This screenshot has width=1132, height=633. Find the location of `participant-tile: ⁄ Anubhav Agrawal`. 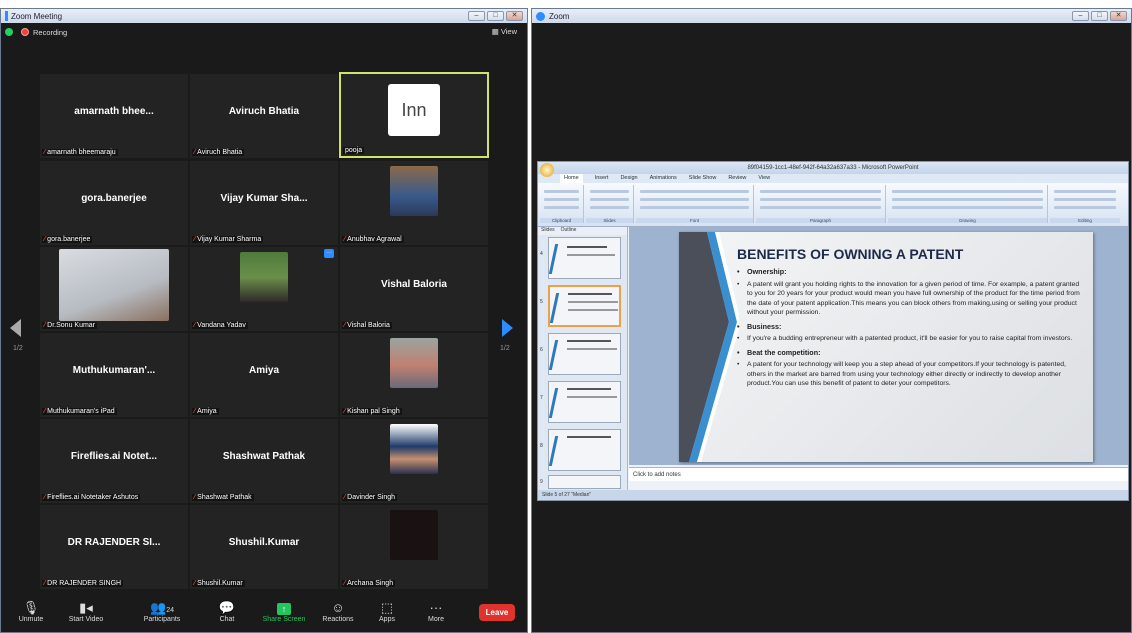

participant-tile: ⁄ Anubhav Agrawal is located at coordinates (414, 203).